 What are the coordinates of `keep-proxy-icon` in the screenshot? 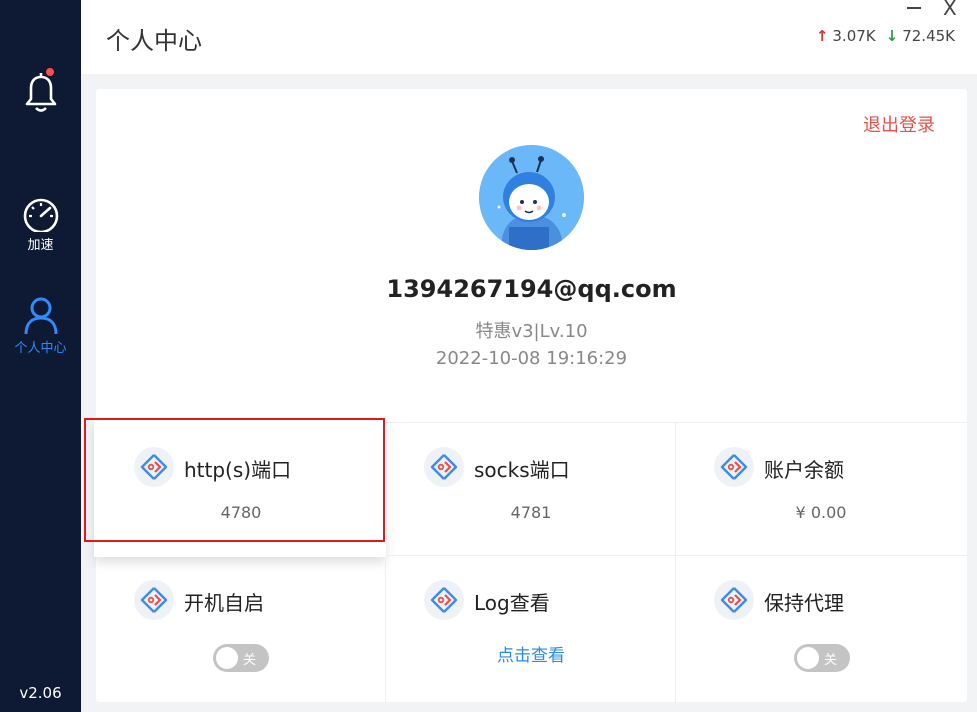 It's located at (734, 600).